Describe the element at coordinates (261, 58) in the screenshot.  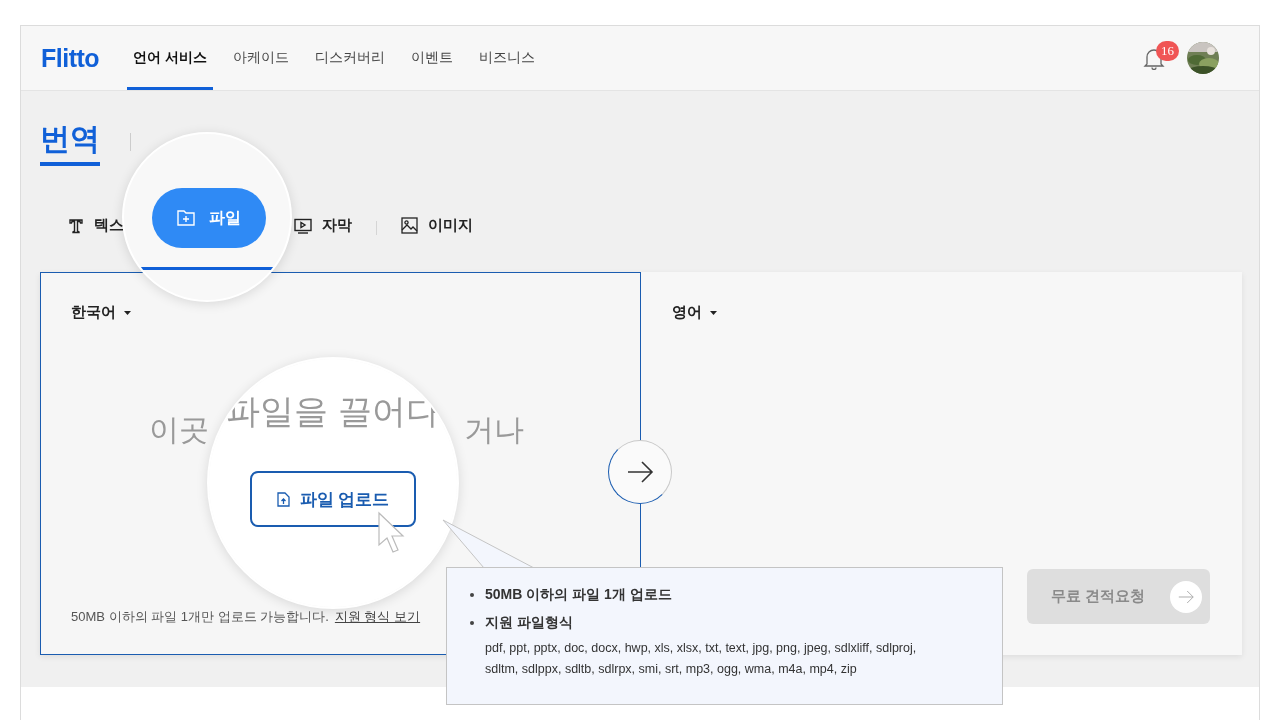
I see `nav-item: 아케이드` at that location.